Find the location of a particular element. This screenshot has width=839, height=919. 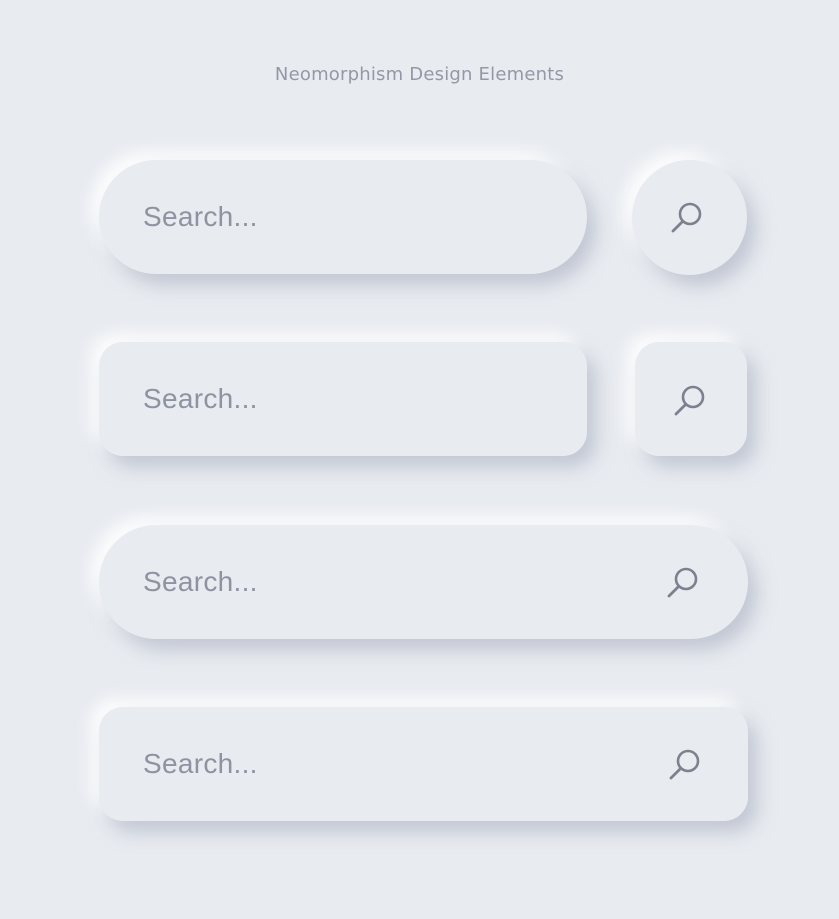

search-button-round is located at coordinates (689, 217).